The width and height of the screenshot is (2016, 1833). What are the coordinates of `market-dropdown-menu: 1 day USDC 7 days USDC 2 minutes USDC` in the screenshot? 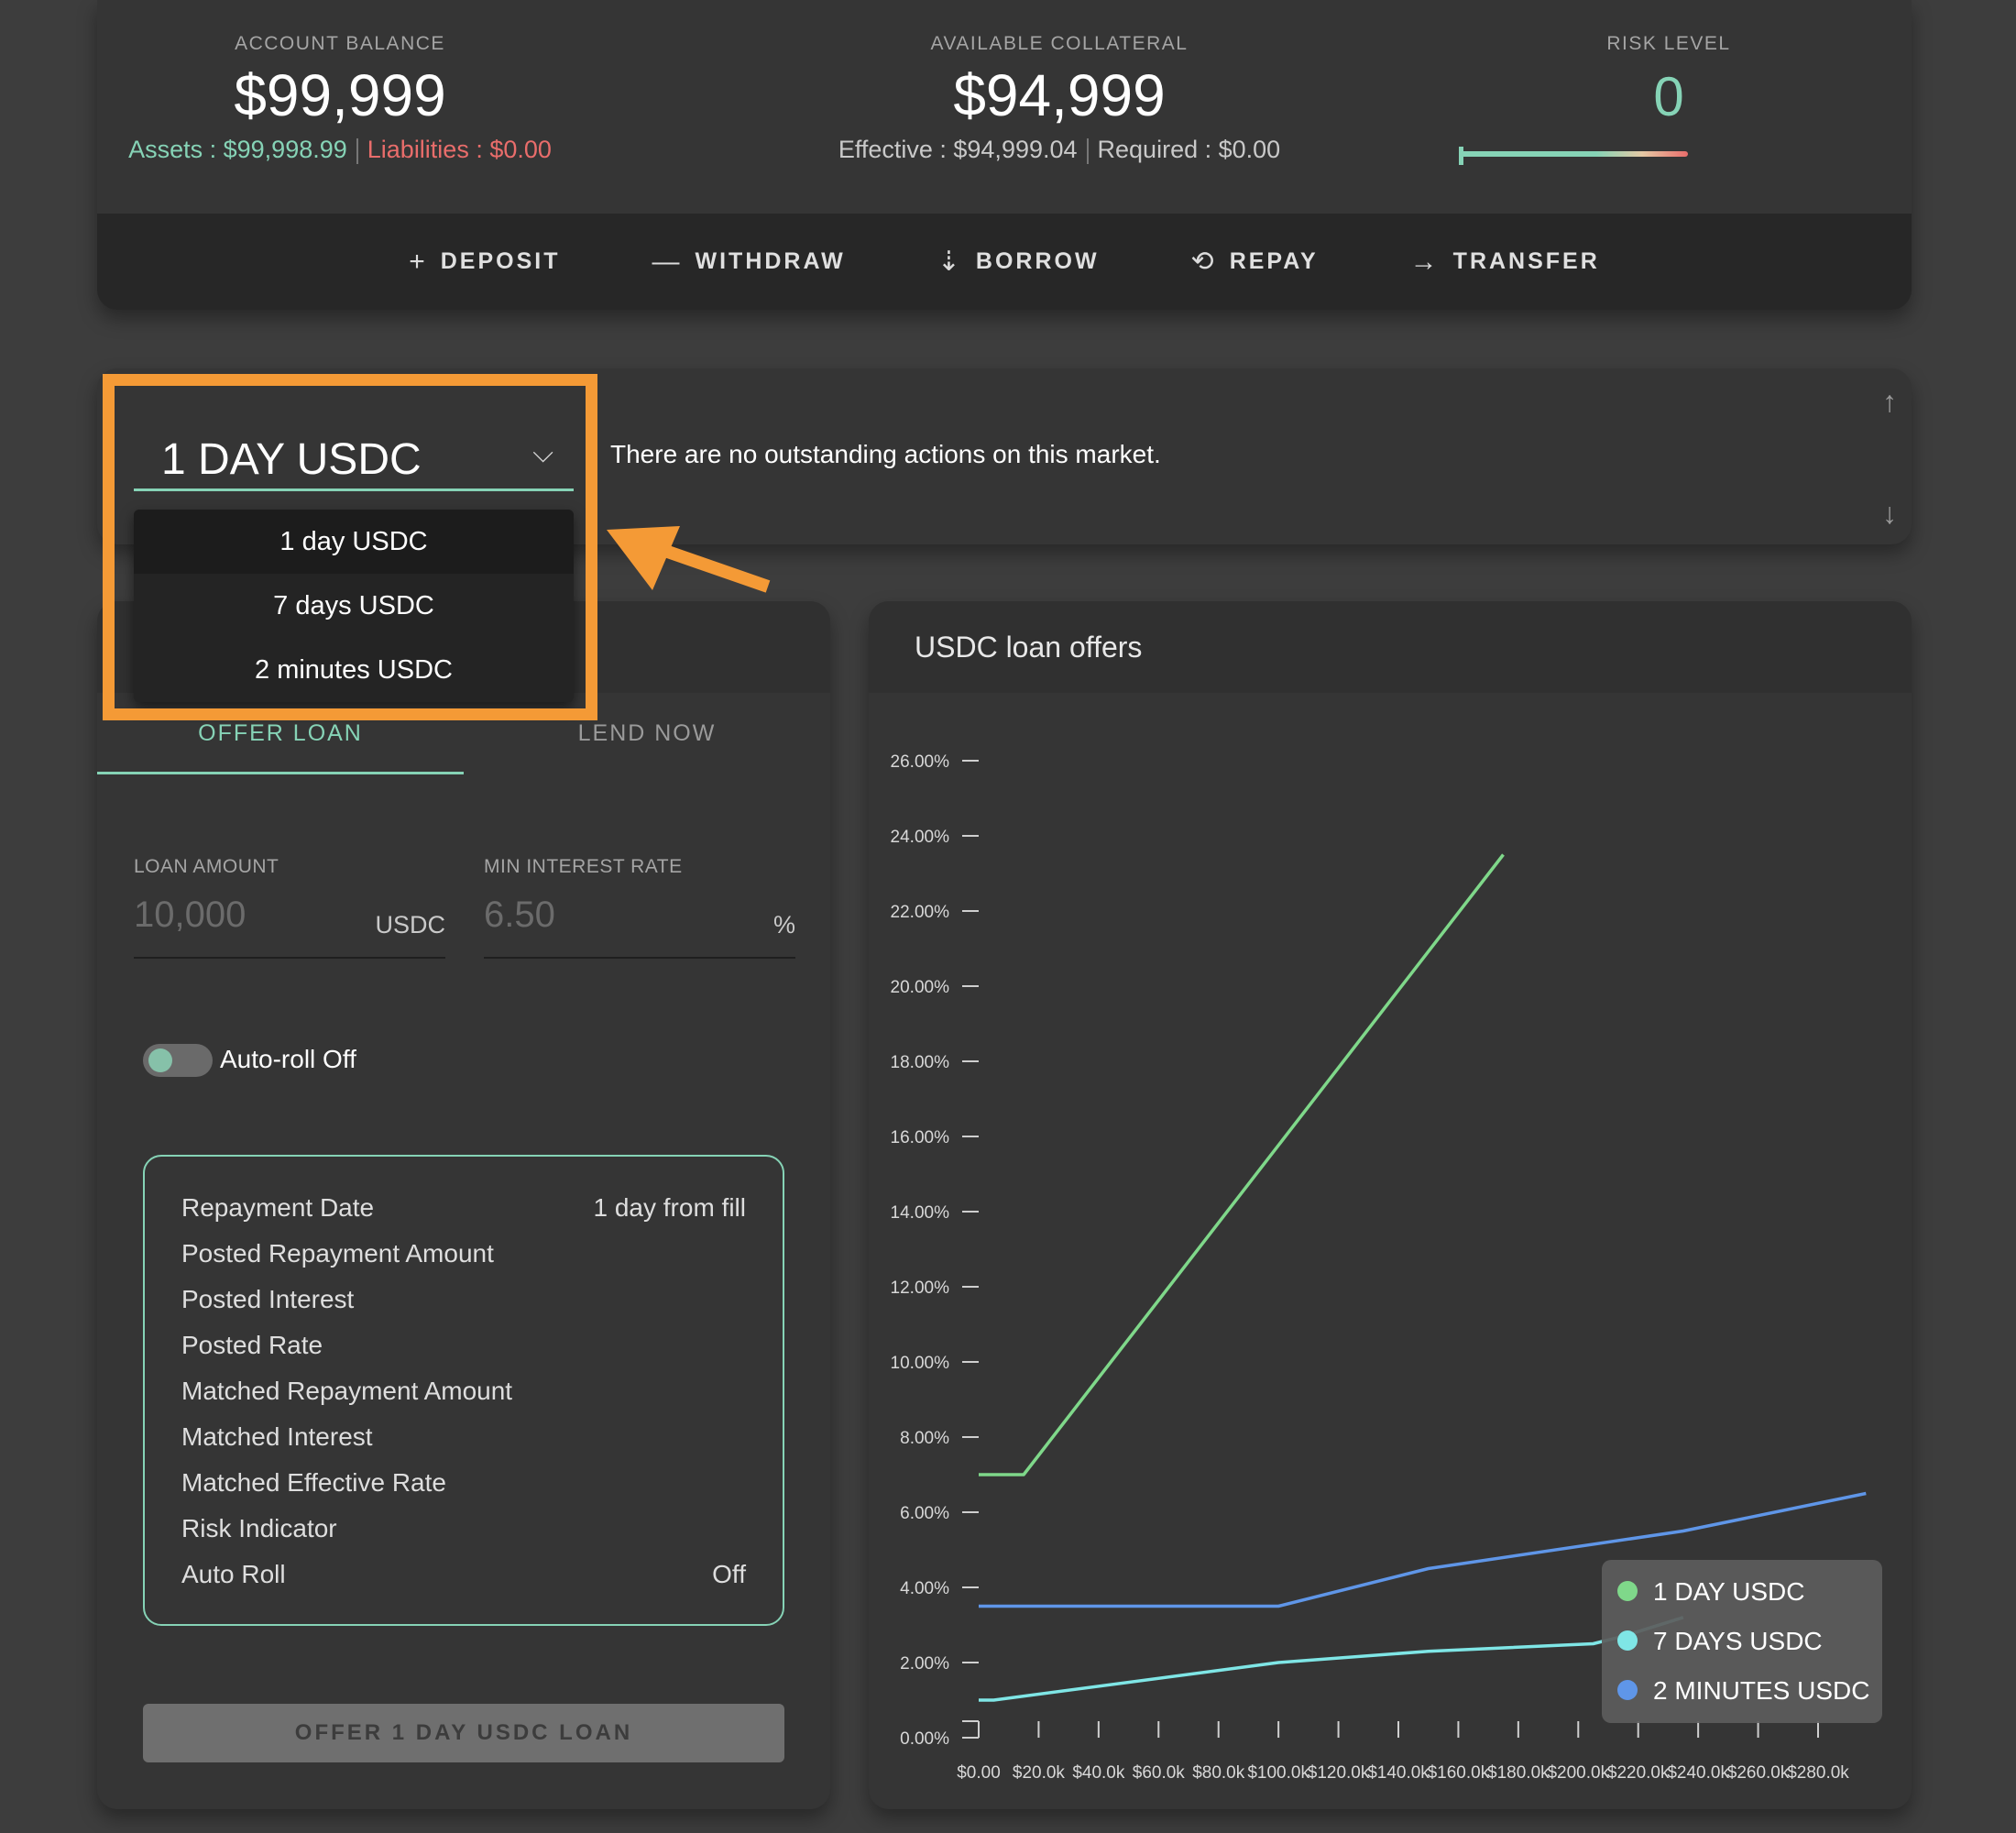 It's located at (354, 606).